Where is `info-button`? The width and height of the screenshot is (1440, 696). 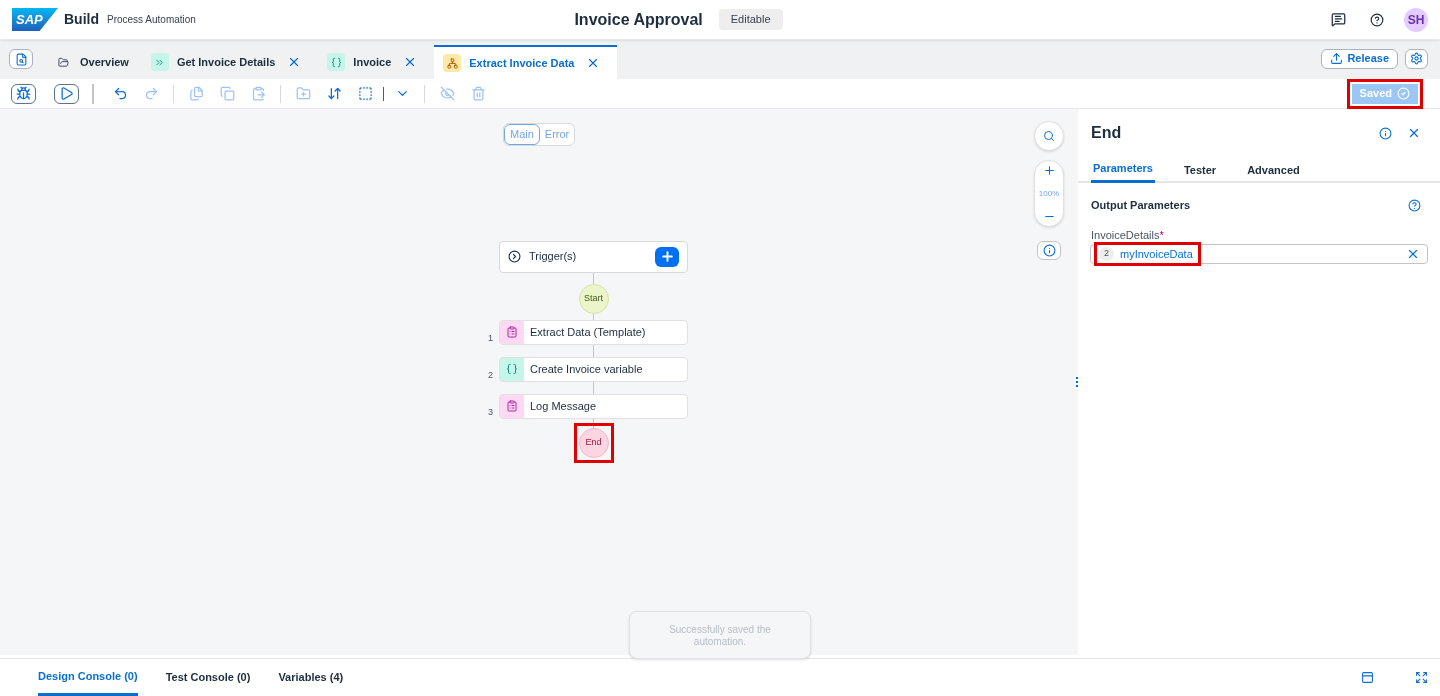 info-button is located at coordinates (1049, 250).